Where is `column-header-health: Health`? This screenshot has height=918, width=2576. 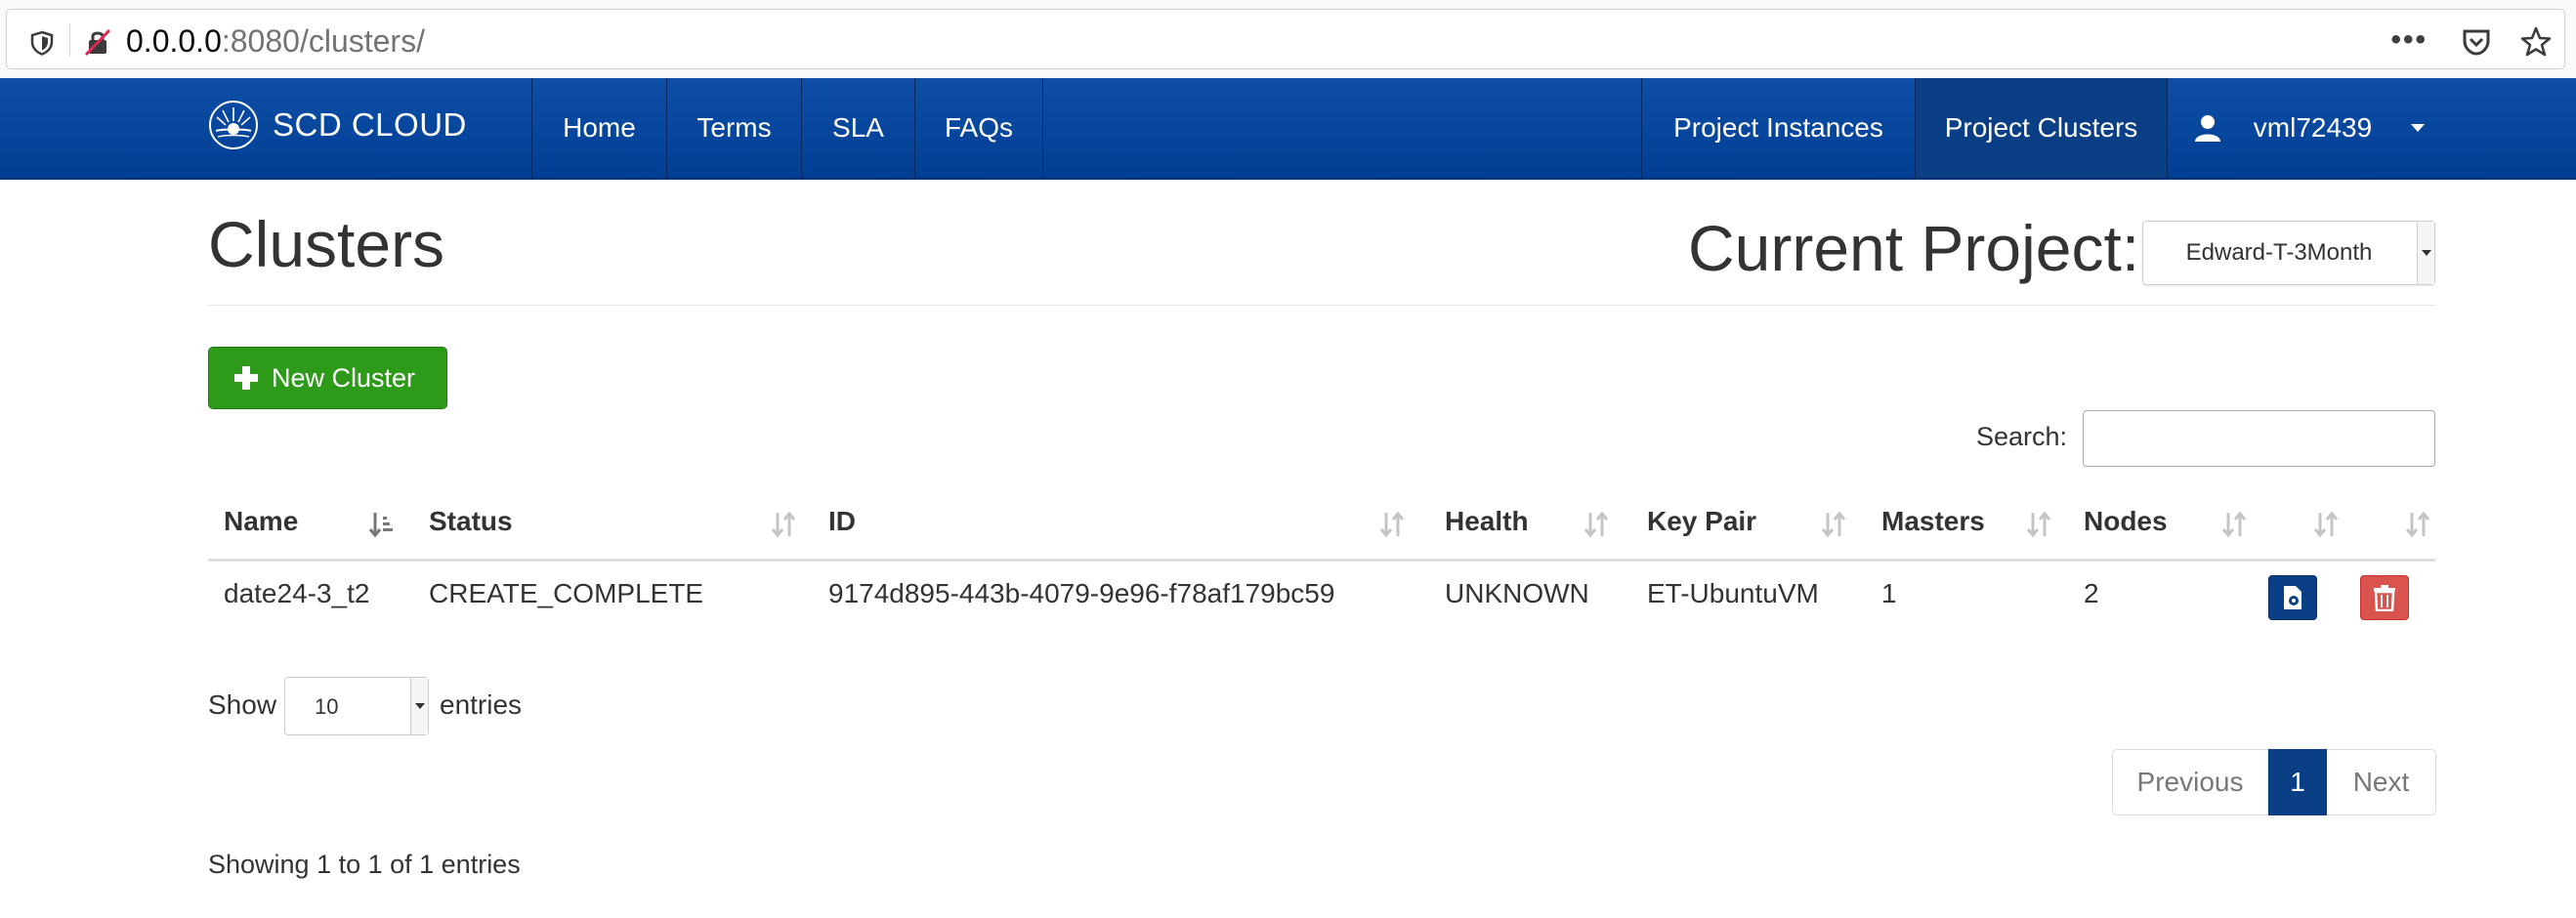 column-header-health: Health is located at coordinates (1518, 527).